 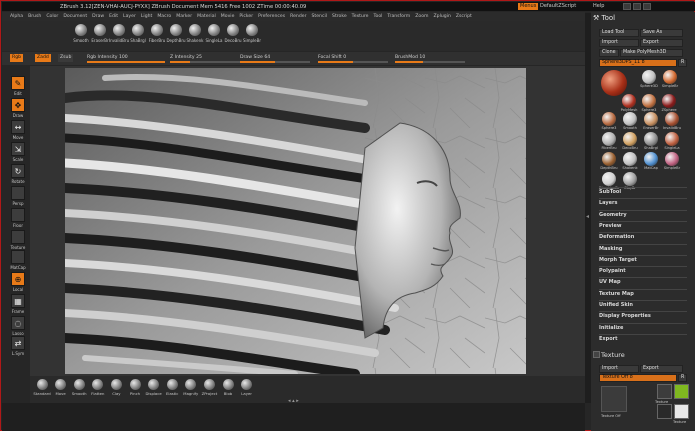 What do you see at coordinates (43, 58) in the screenshot?
I see `zadd-toggle: Zadd` at bounding box center [43, 58].